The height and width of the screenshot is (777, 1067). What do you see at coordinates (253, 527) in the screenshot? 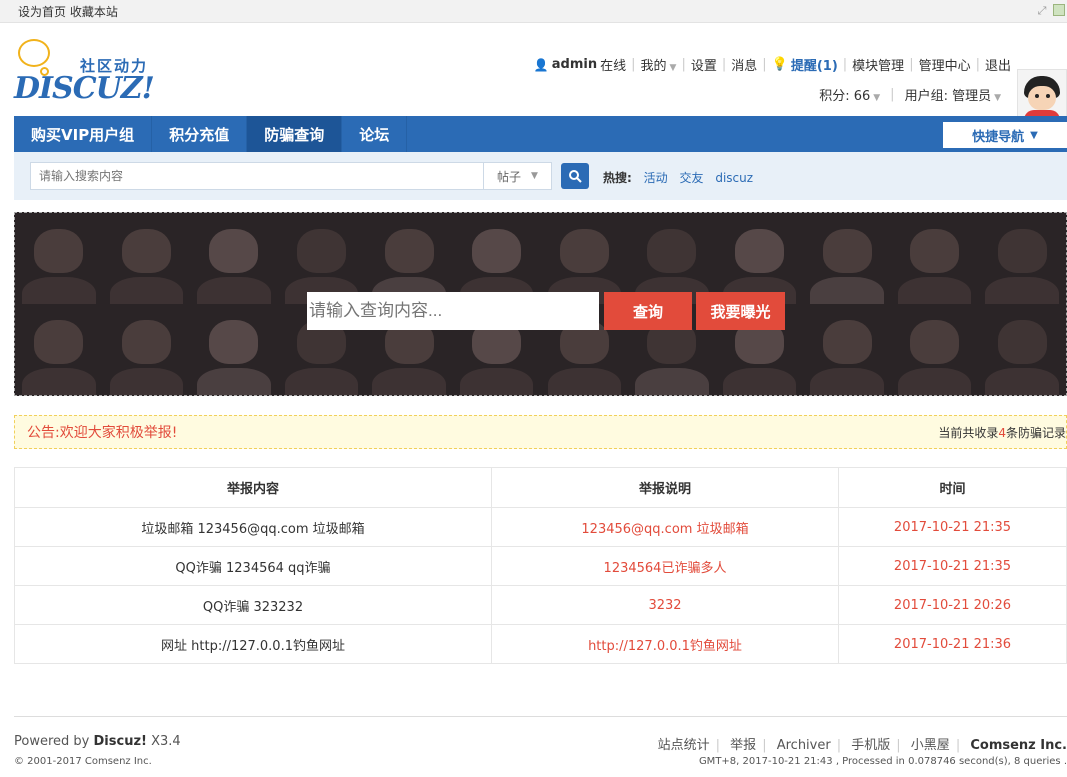
I see `row-content: 垃圾邮箱 123456@qq.com 垃圾邮箱` at bounding box center [253, 527].